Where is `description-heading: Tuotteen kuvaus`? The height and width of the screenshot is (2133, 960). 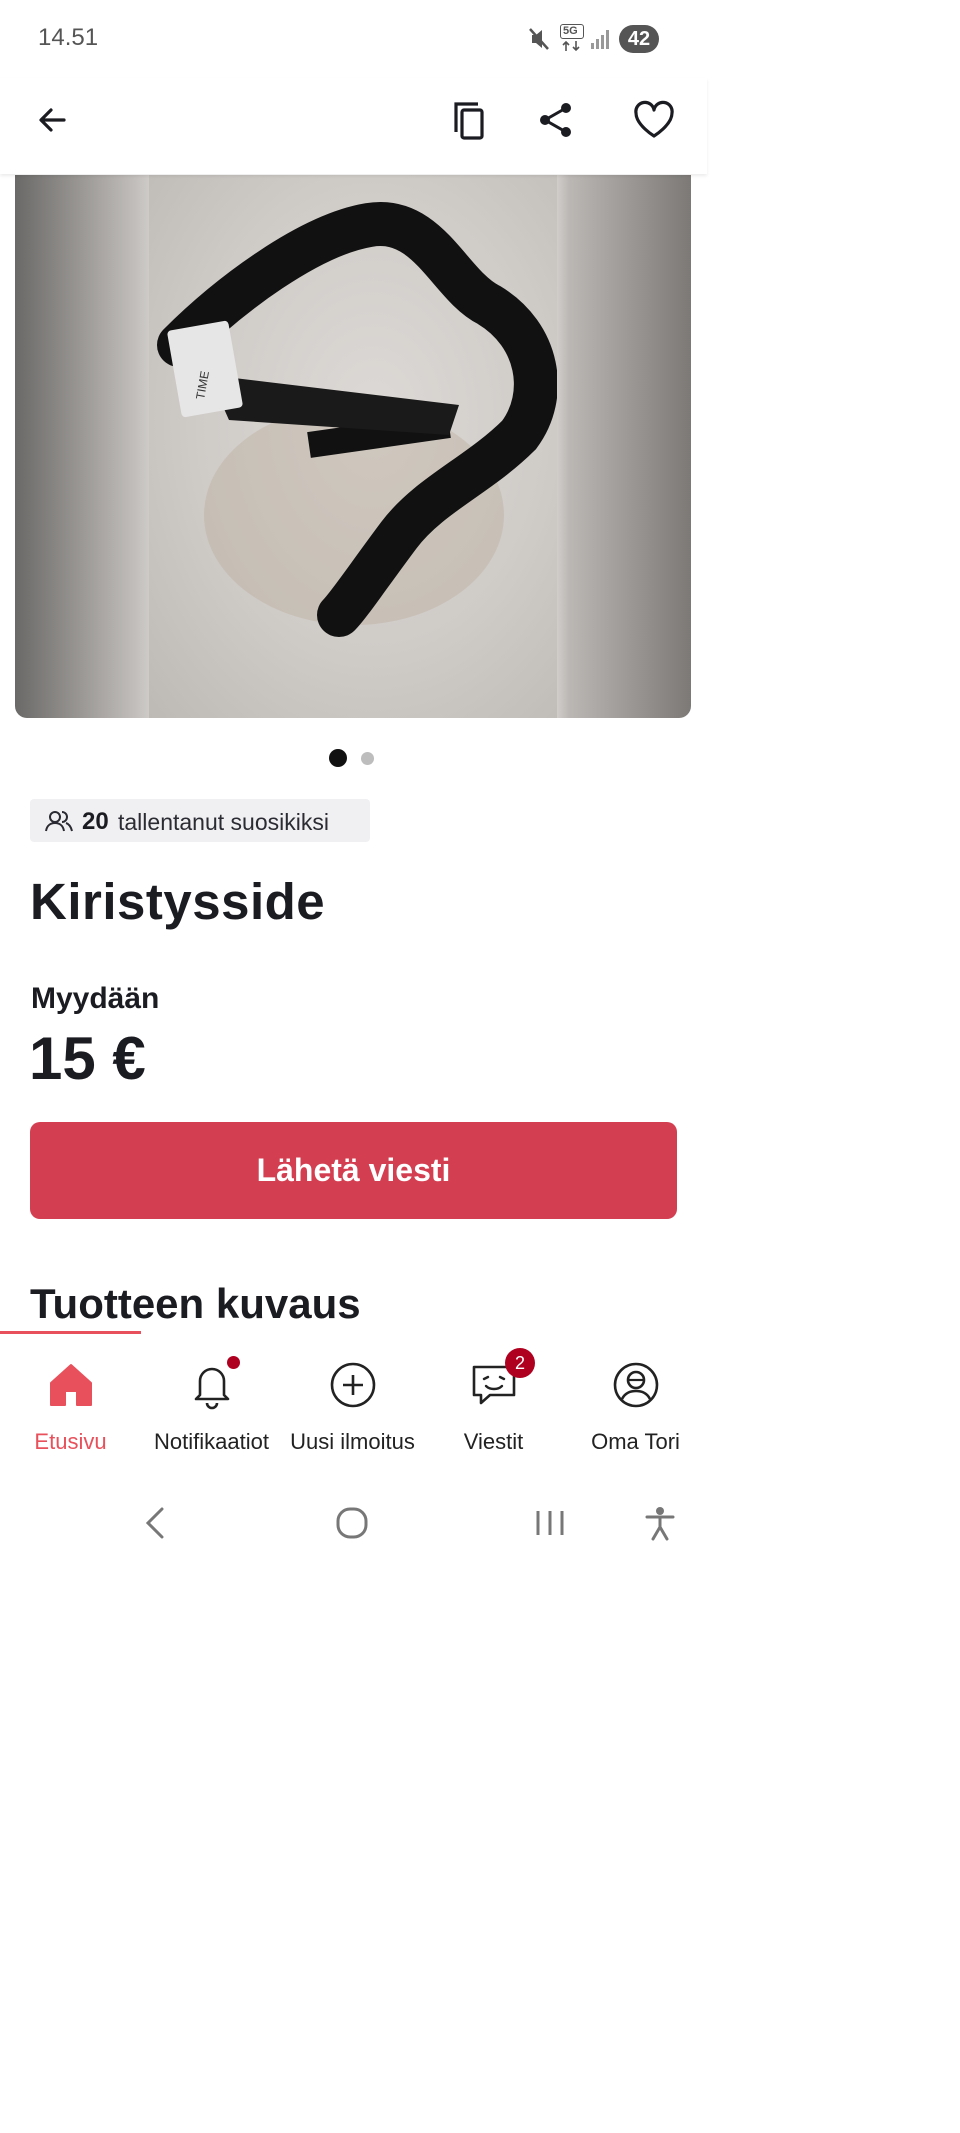
description-heading: Tuotteen kuvaus is located at coordinates (195, 1303).